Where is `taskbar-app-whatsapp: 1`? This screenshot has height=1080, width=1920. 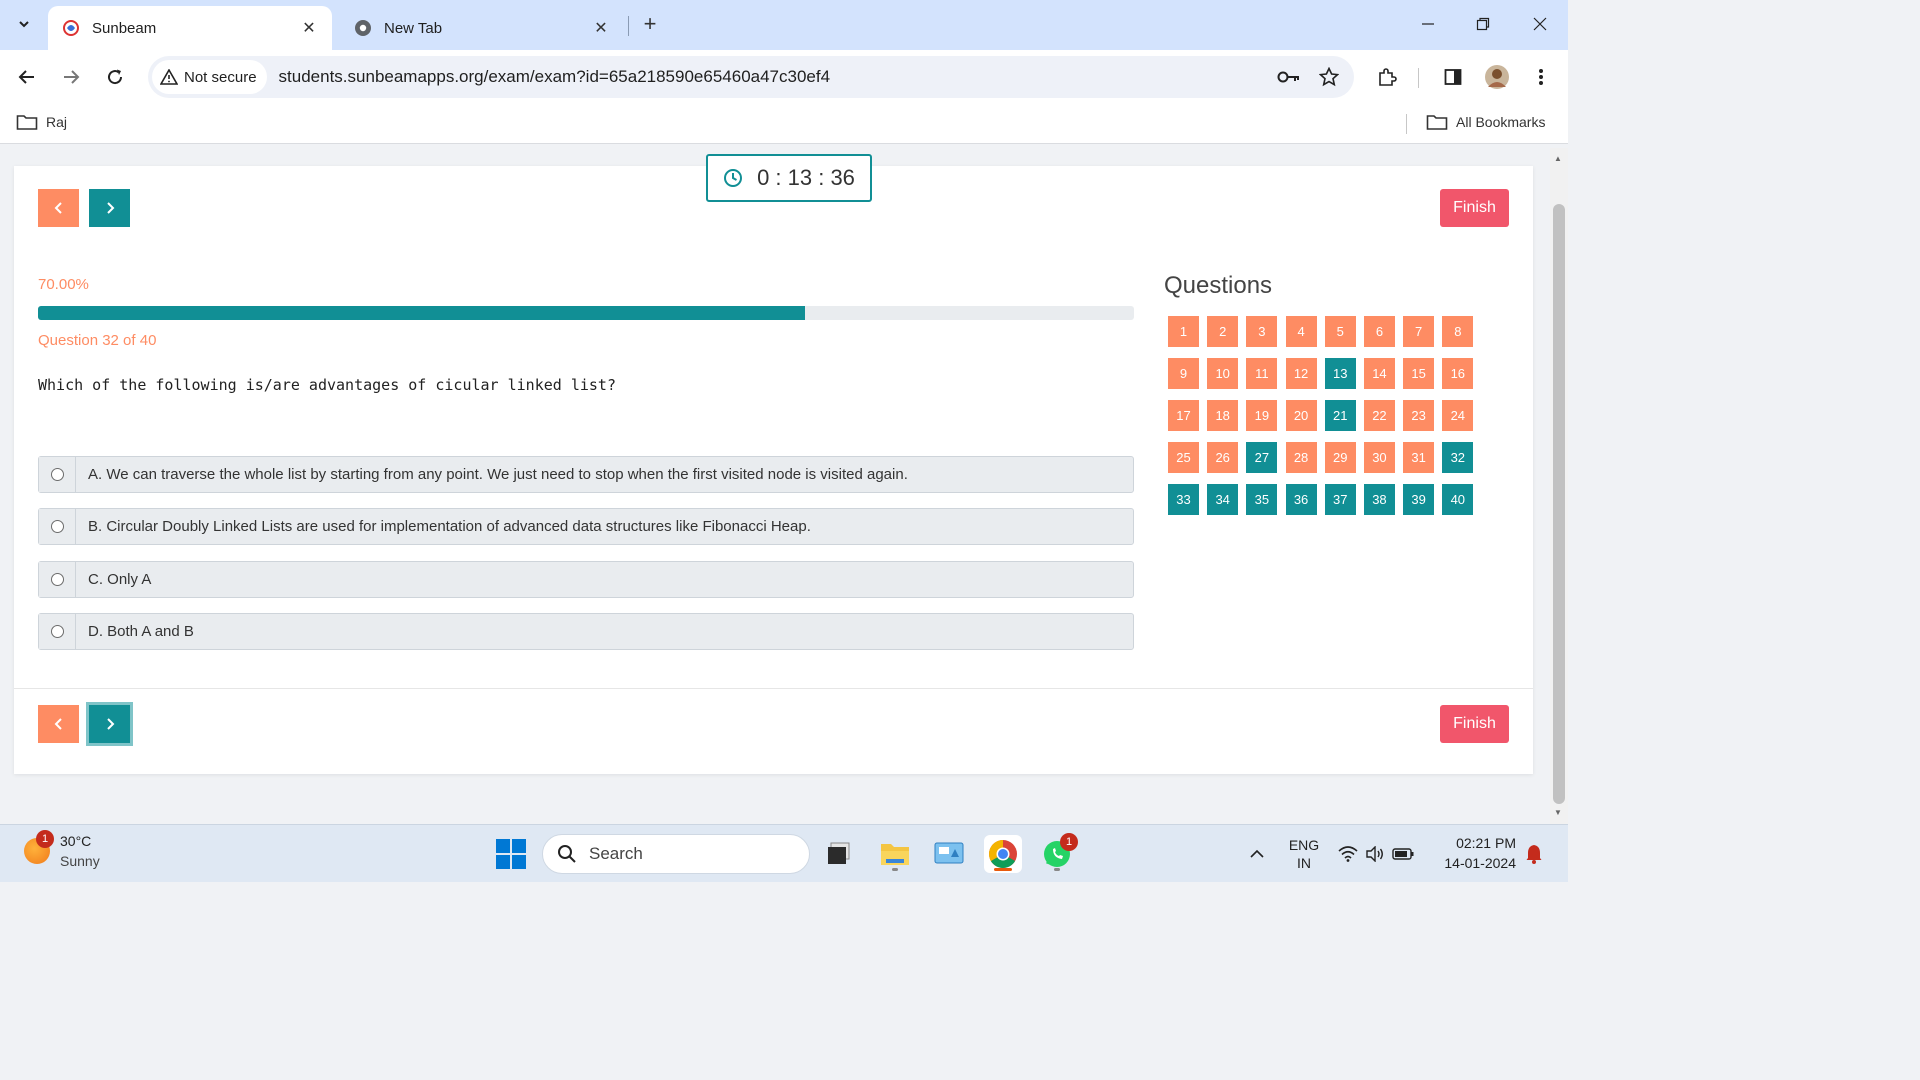 taskbar-app-whatsapp: 1 is located at coordinates (1058, 853).